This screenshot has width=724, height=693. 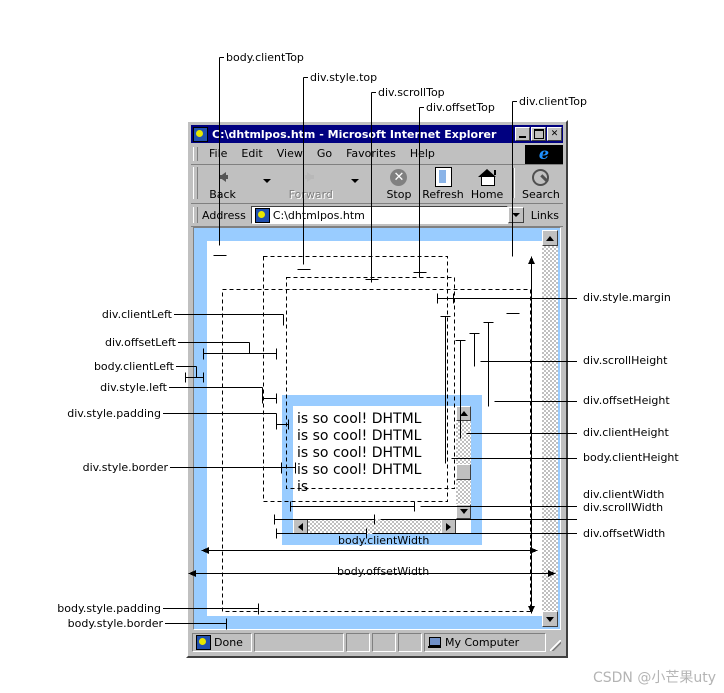 I want to click on label-body-clientTop: body.clientTop, so click(x=265, y=57).